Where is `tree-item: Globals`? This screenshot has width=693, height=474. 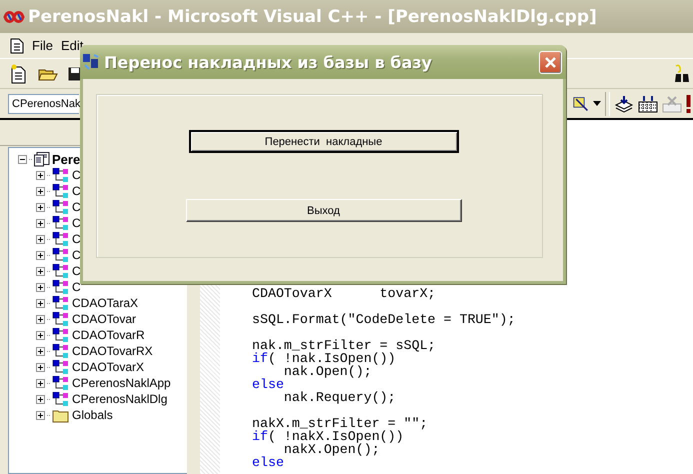
tree-item: Globals is located at coordinates (92, 415).